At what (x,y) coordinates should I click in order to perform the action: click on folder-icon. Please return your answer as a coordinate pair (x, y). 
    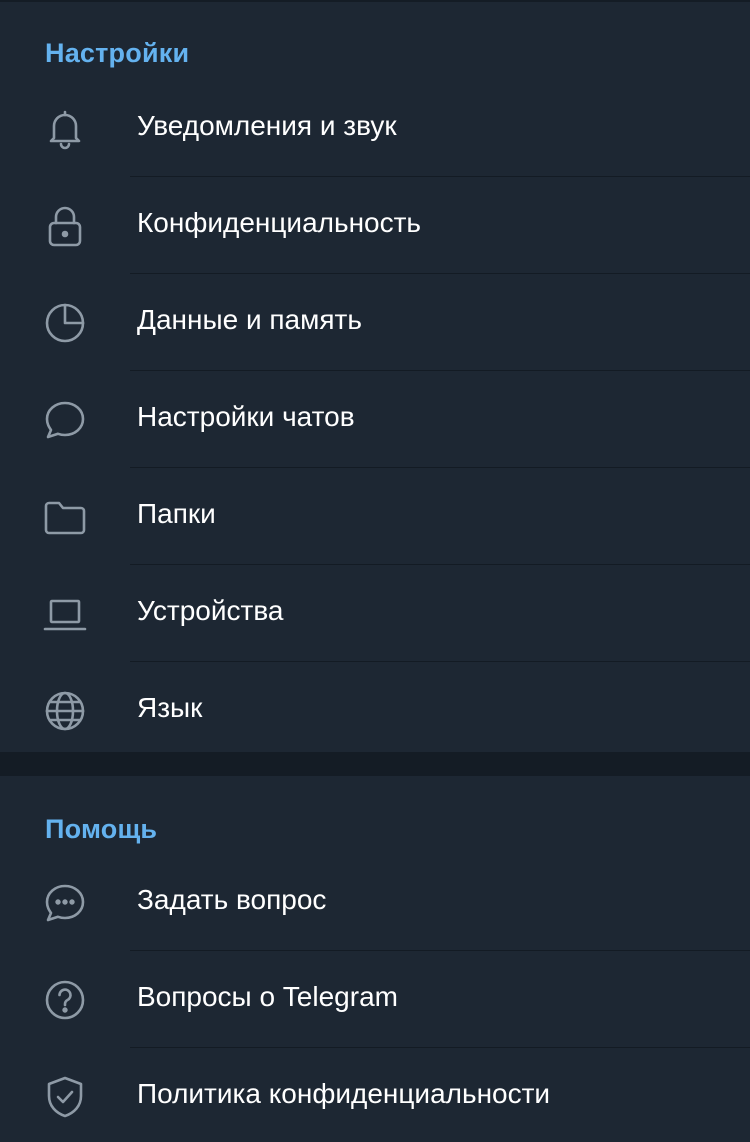
    Looking at the image, I should click on (65, 517).